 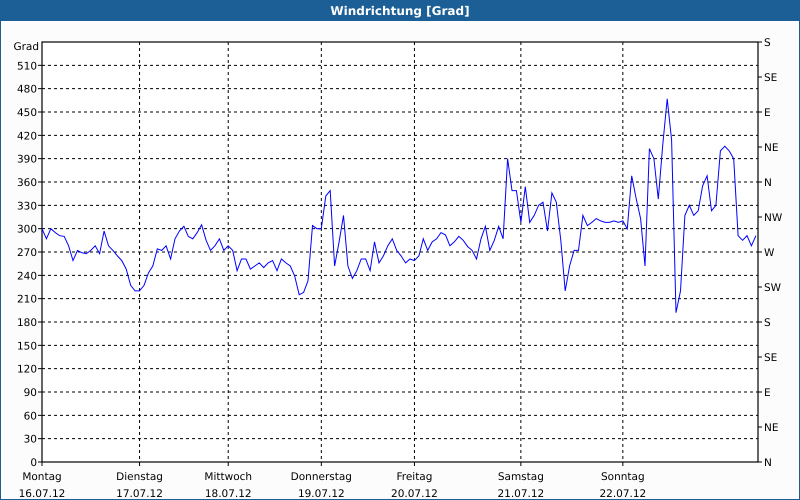 I want to click on y-tick-label: 330, so click(x=26, y=206).